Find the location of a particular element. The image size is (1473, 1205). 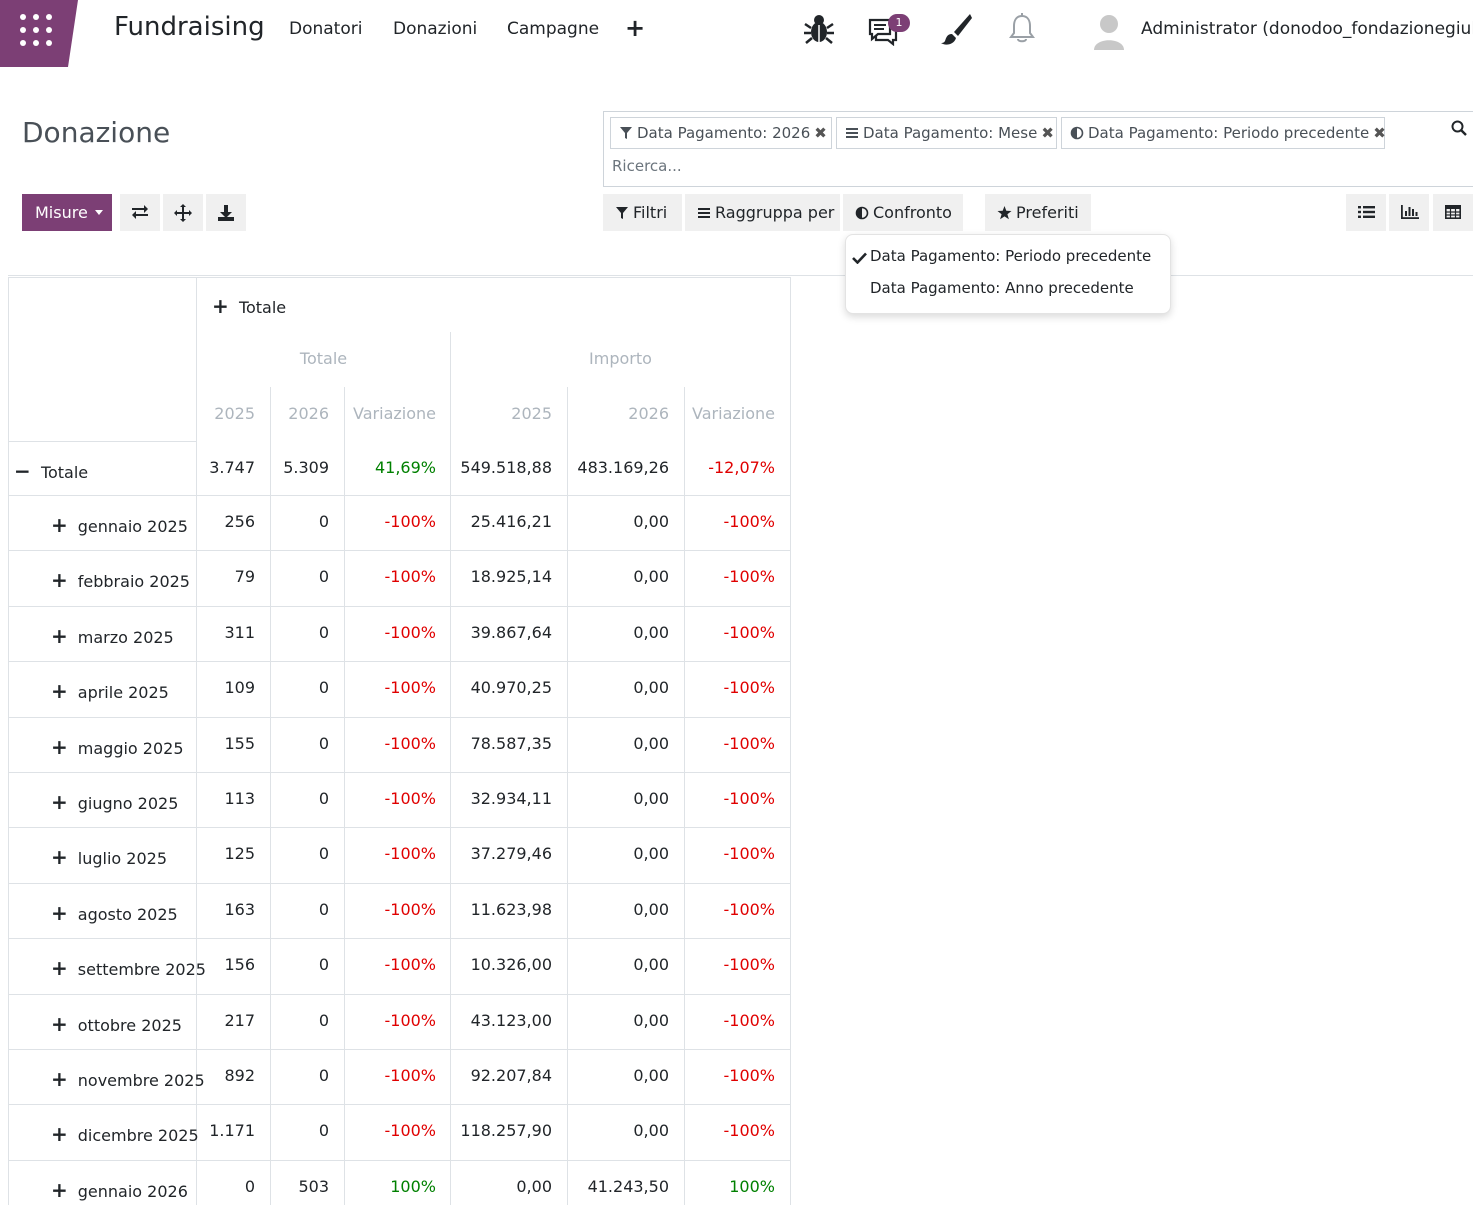

row-header: + aprile 2025 is located at coordinates (110, 691).